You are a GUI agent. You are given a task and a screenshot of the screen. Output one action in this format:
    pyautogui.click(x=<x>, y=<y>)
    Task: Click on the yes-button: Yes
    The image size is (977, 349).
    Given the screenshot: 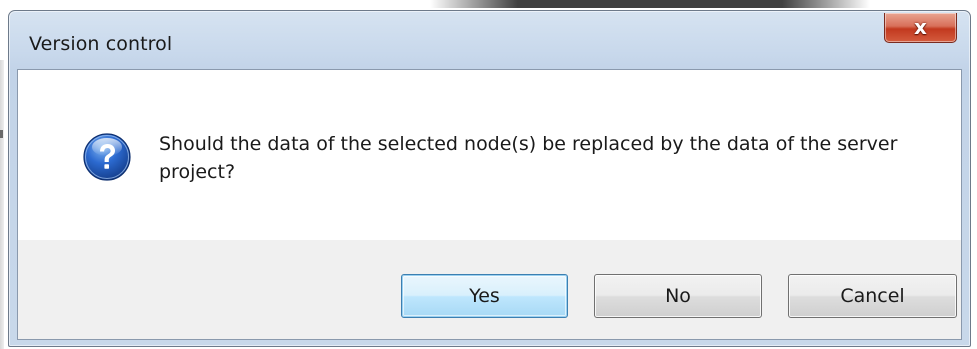 What is the action you would take?
    pyautogui.click(x=484, y=296)
    